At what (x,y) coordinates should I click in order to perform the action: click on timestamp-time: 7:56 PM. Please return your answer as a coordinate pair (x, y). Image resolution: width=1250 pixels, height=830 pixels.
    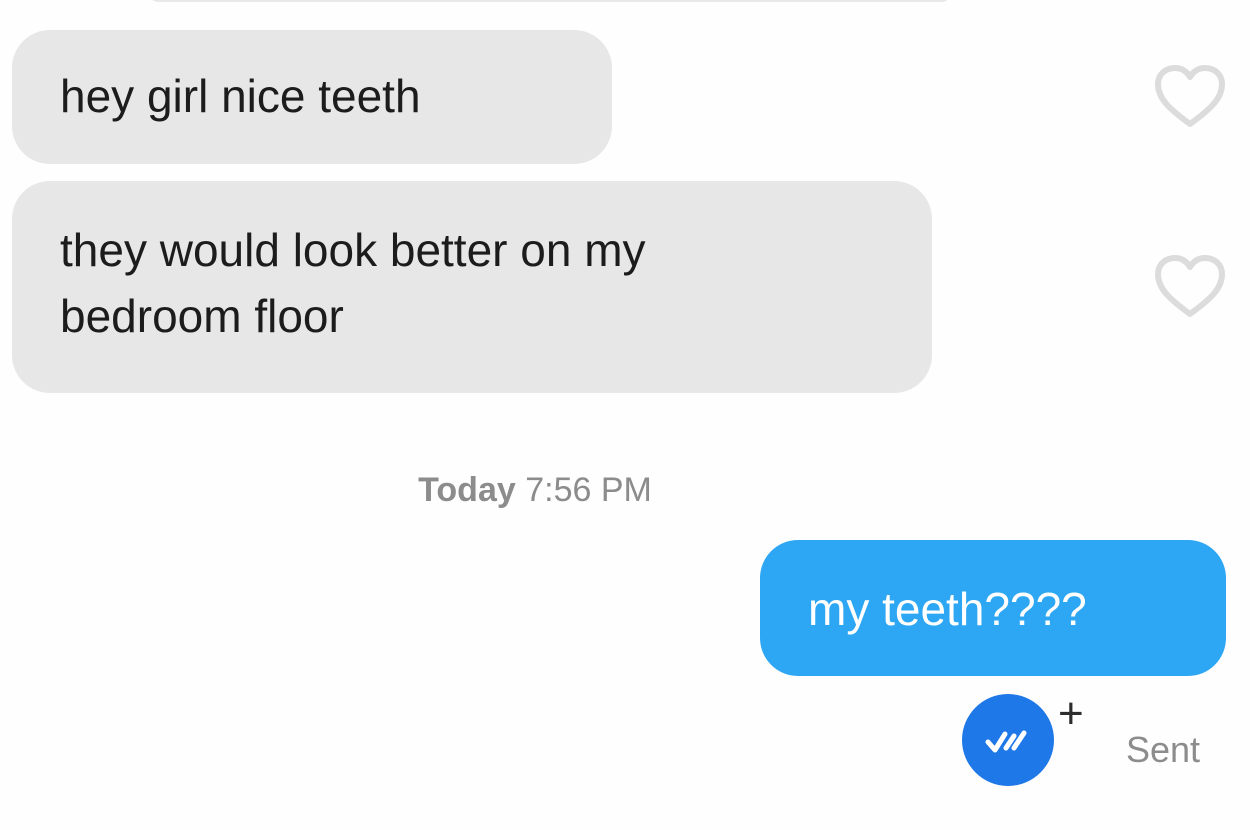
    Looking at the image, I should click on (588, 490).